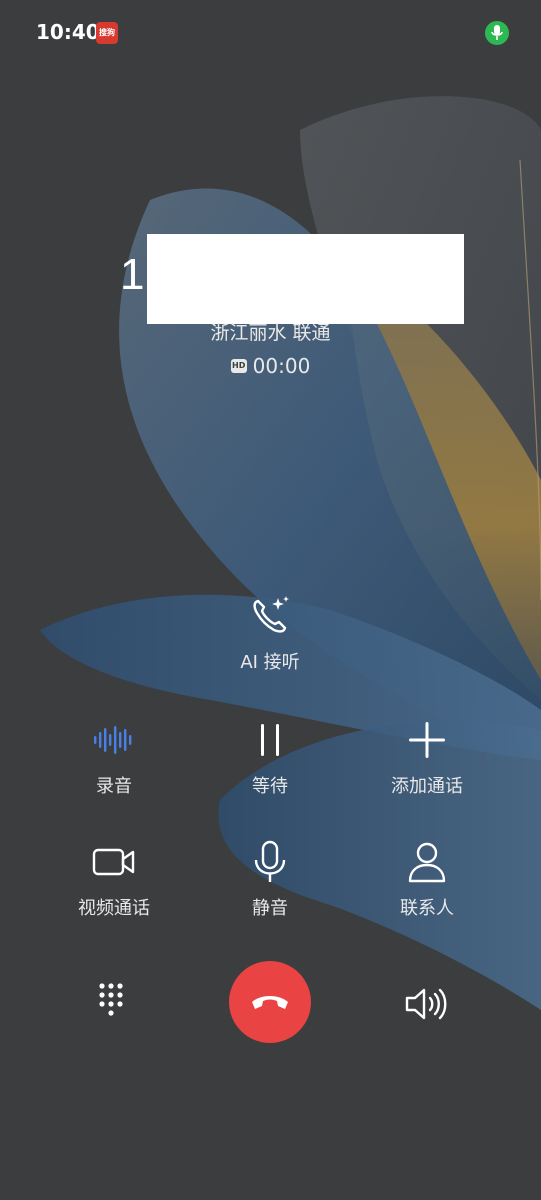 Image resolution: width=541 pixels, height=1200 pixels. I want to click on dialpad-icon, so click(111, 999).